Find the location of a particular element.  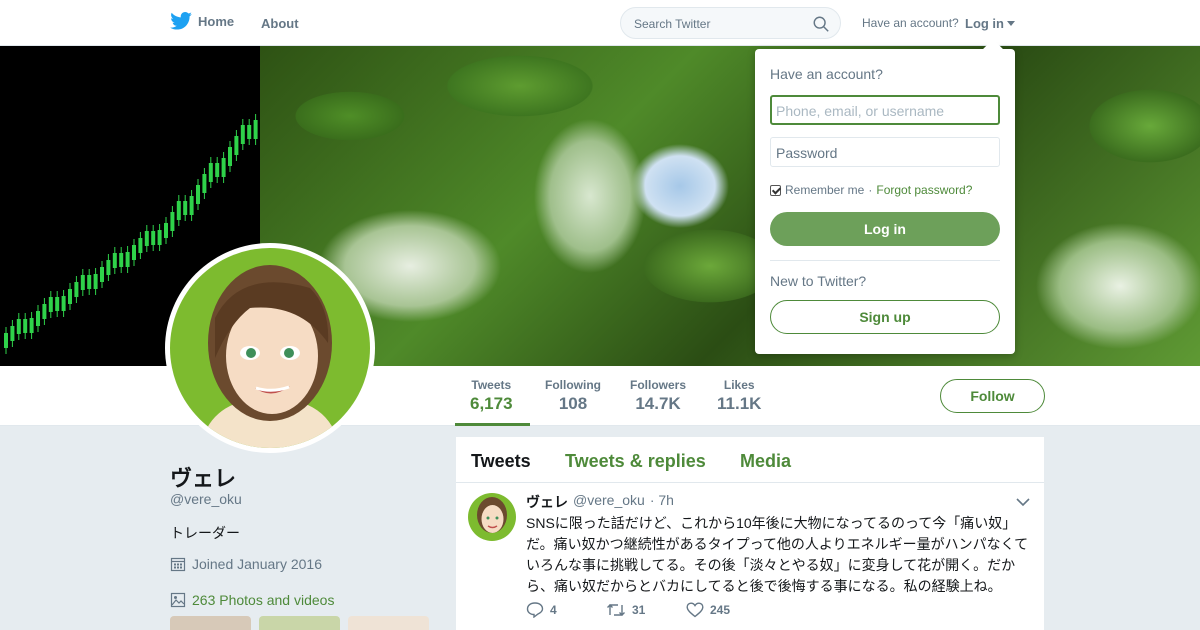

tab-tweets: Tweets is located at coordinates (501, 461).